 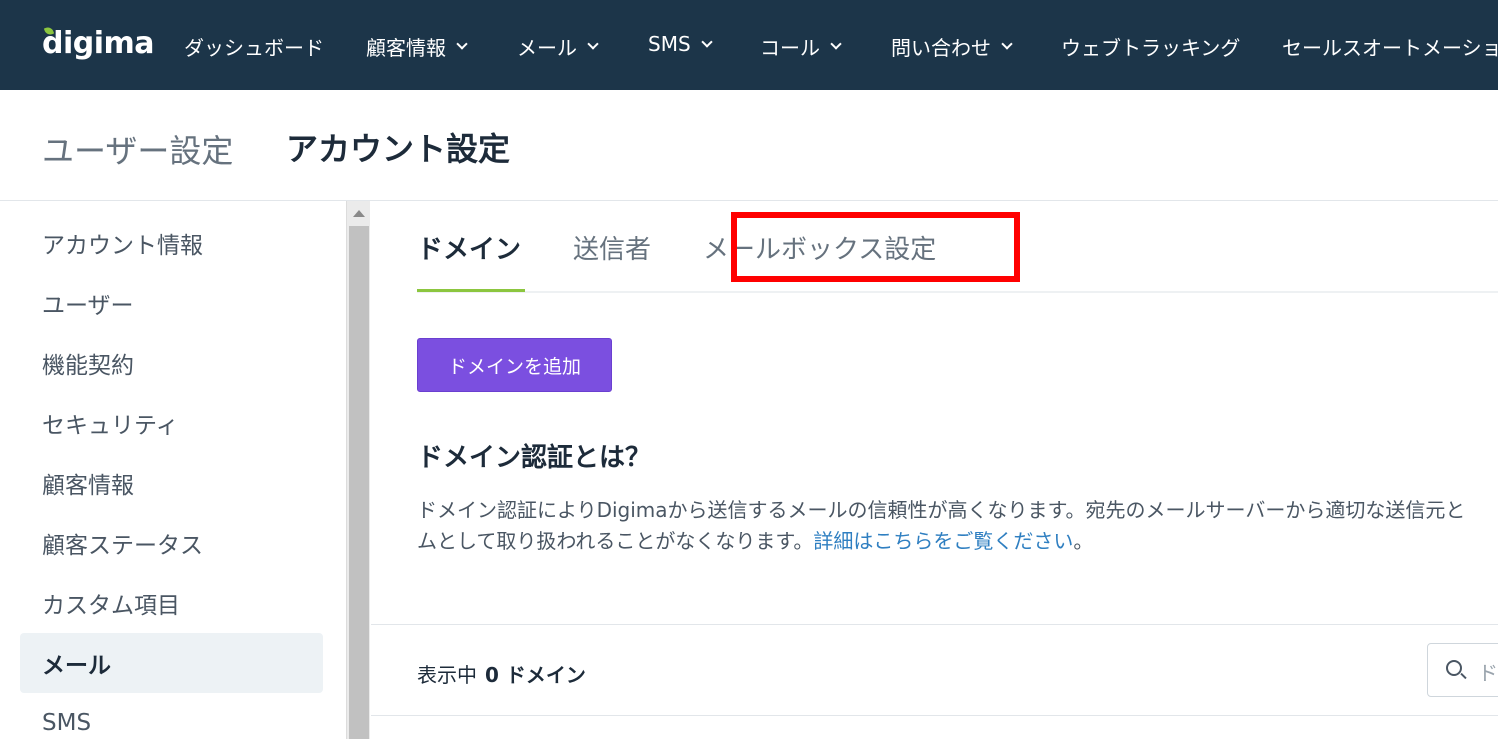 I want to click on add-domain-button: ドメインを追加, so click(x=514, y=365).